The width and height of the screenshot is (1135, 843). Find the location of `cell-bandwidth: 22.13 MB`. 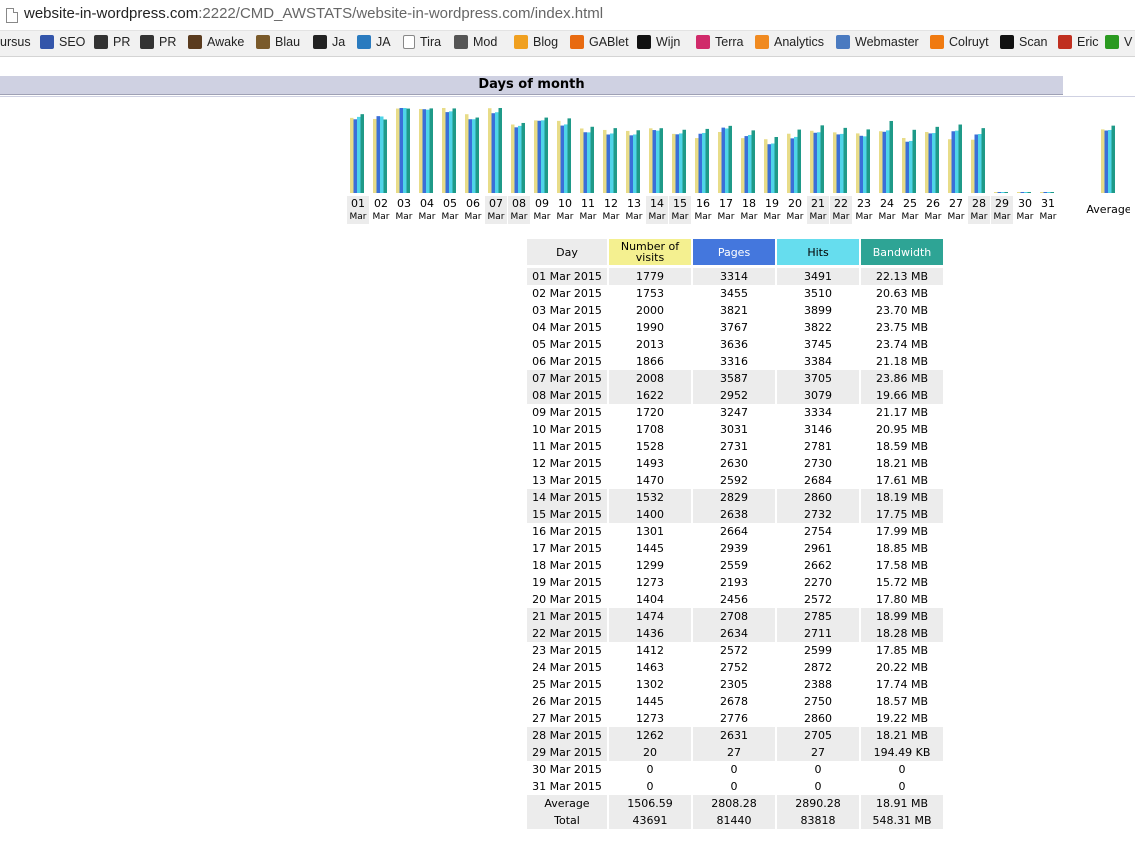

cell-bandwidth: 22.13 MB is located at coordinates (902, 276).